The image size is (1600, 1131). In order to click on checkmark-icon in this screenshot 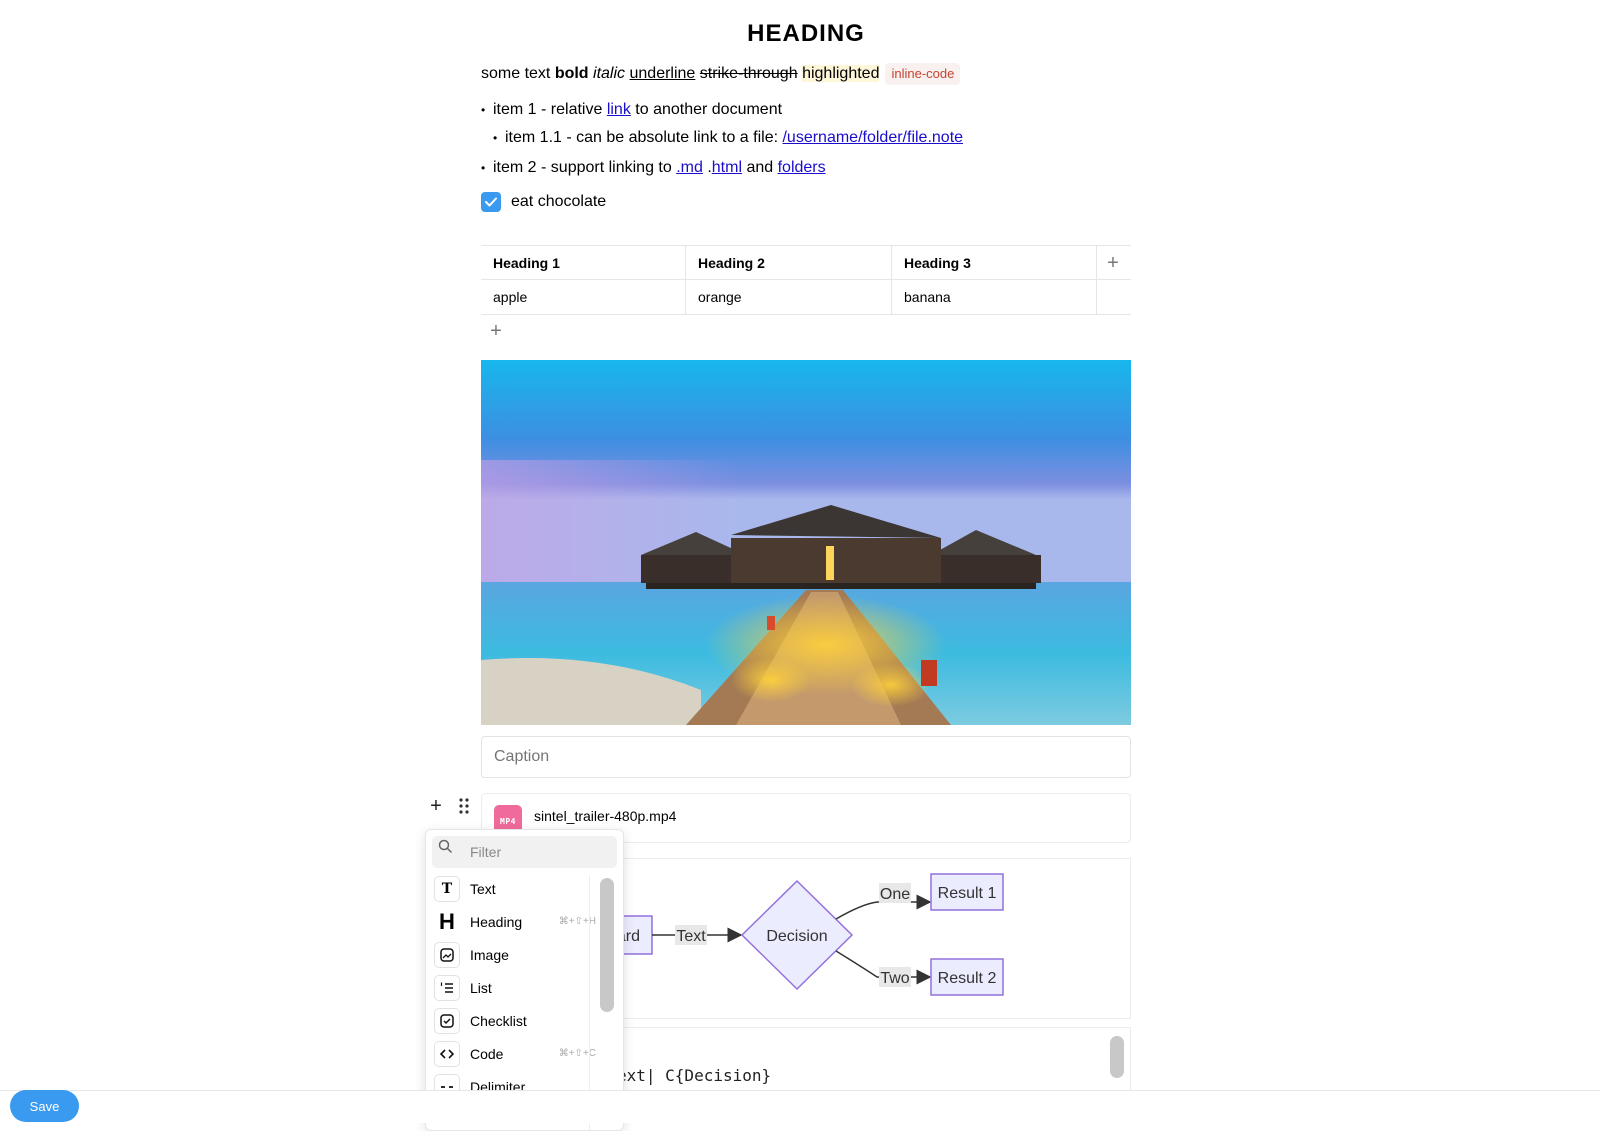, I will do `click(491, 202)`.